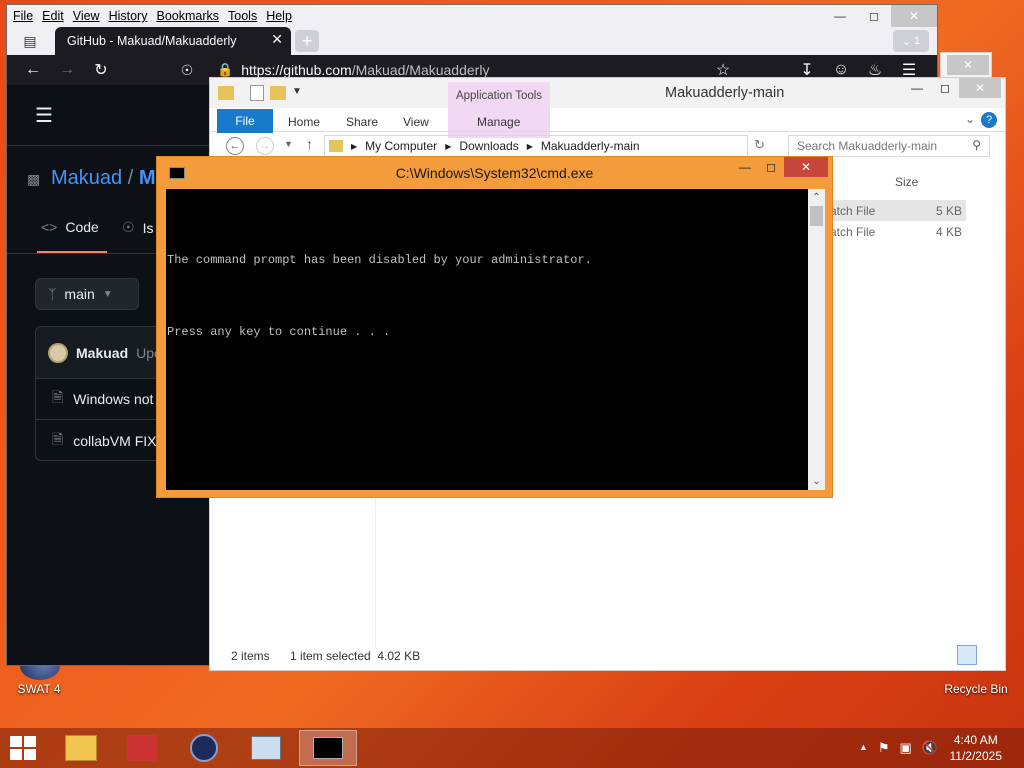 This screenshot has height=768, width=1024. Describe the element at coordinates (362, 122) in the screenshot. I see `tab-share: Share` at that location.